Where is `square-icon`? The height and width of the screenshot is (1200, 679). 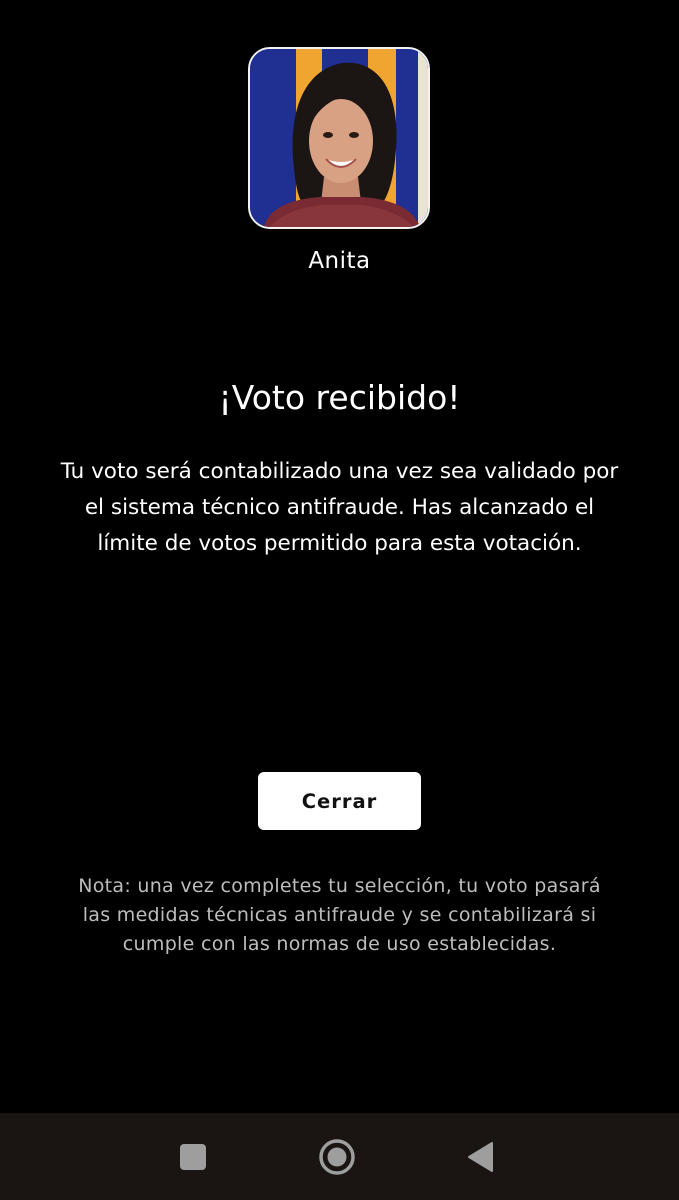 square-icon is located at coordinates (193, 1156).